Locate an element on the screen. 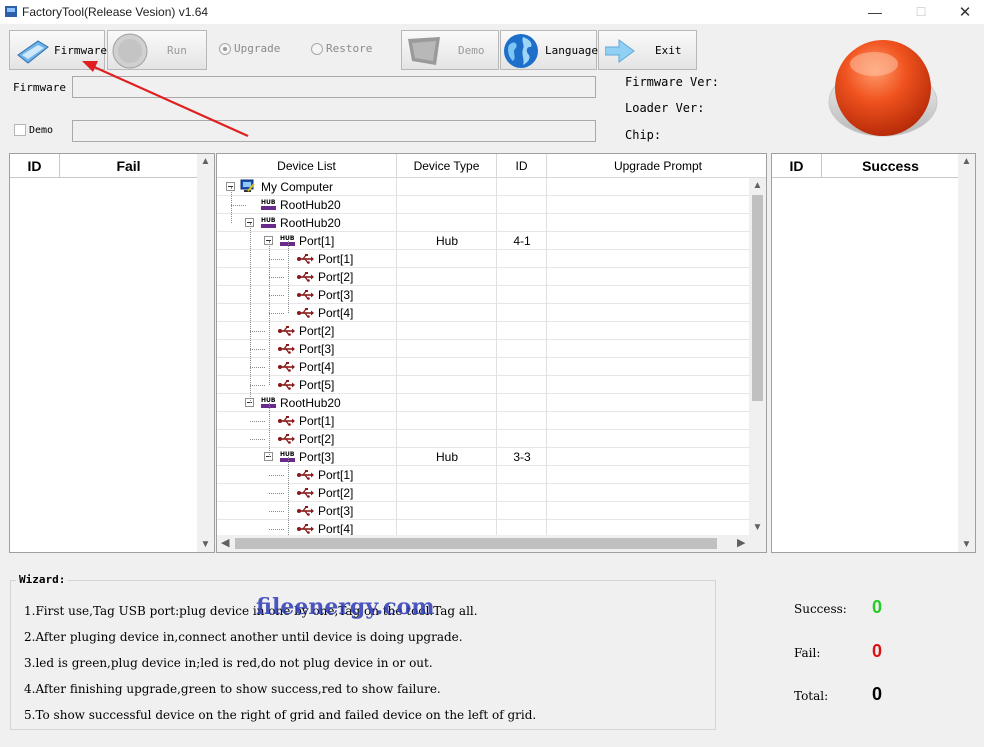  close-button: ✕ is located at coordinates (963, 12).